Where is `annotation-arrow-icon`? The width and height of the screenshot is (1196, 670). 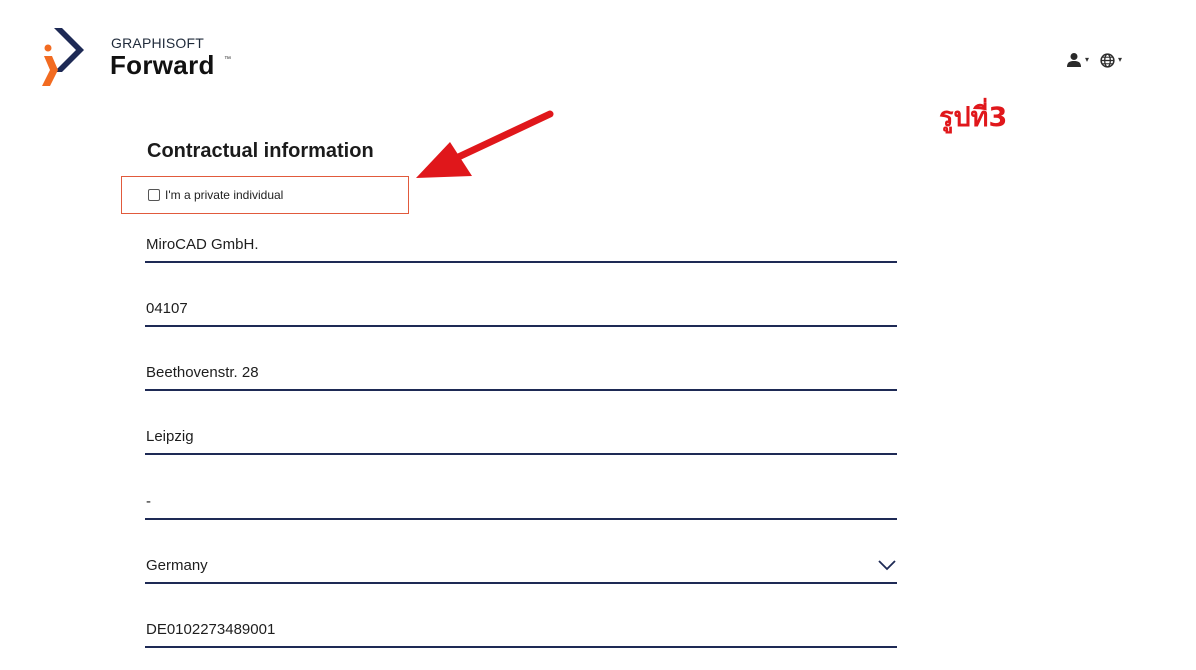 annotation-arrow-icon is located at coordinates (485, 144).